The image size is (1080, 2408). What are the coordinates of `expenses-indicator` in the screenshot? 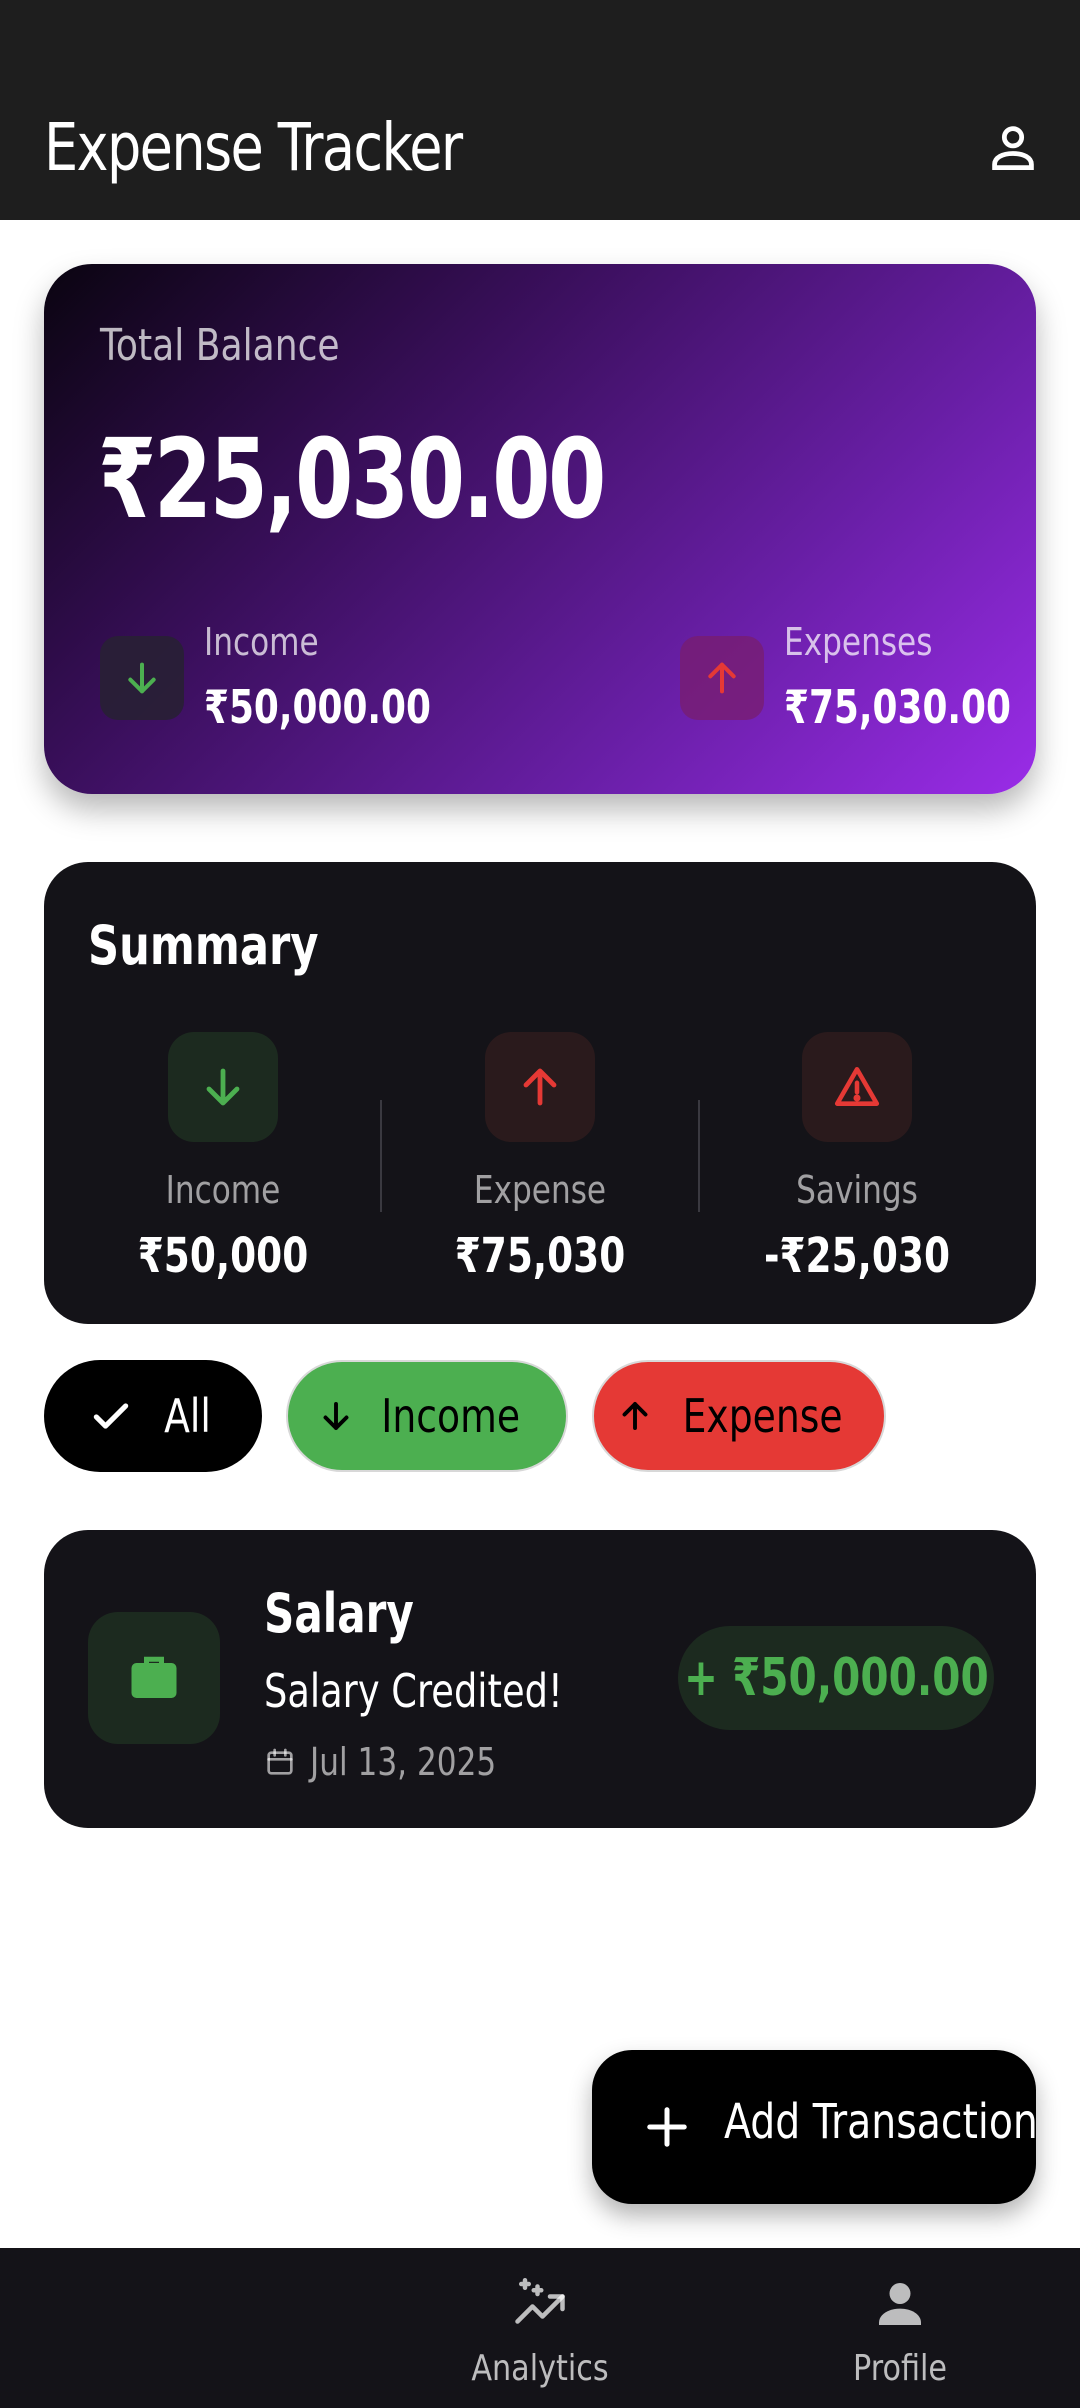 It's located at (722, 678).